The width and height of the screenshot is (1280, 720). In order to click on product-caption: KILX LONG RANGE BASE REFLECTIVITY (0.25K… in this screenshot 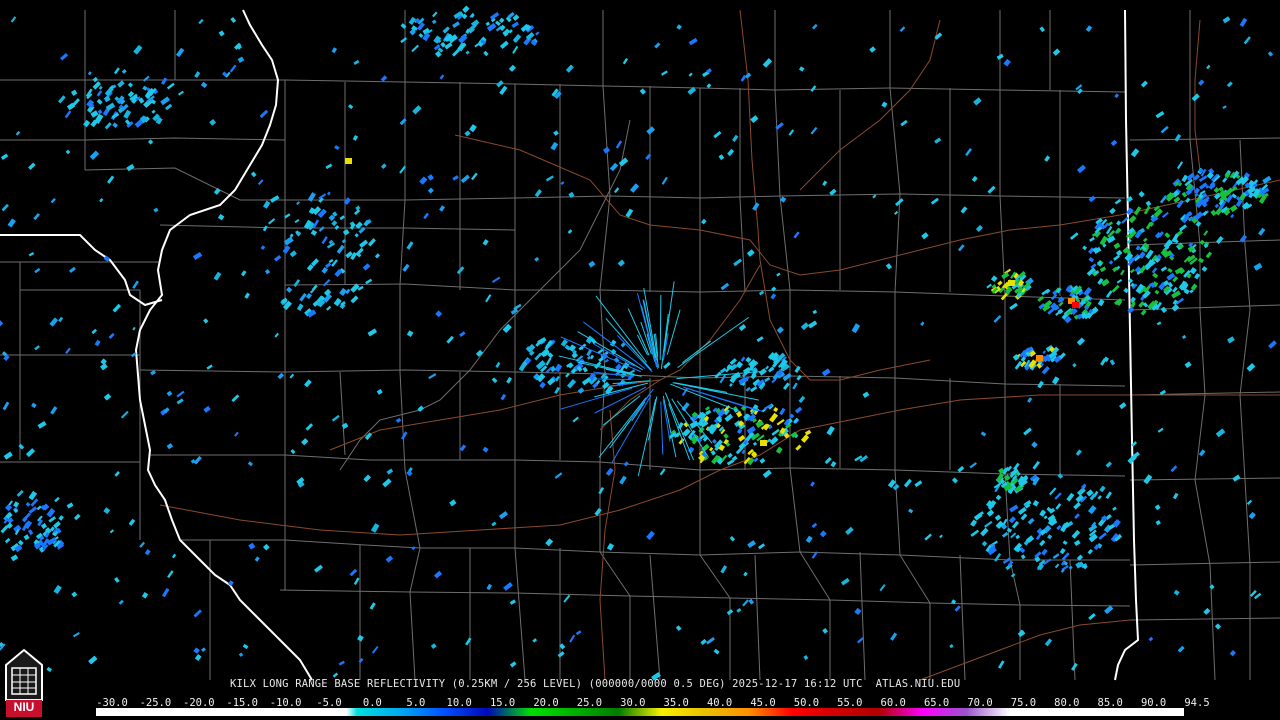, I will do `click(595, 684)`.